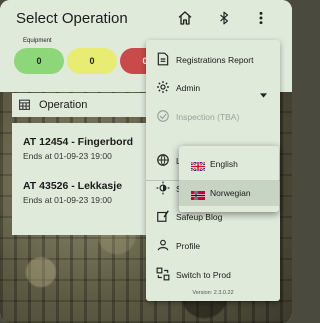 The width and height of the screenshot is (320, 323). What do you see at coordinates (229, 179) in the screenshot?
I see `language-submenu: English Norwegian` at bounding box center [229, 179].